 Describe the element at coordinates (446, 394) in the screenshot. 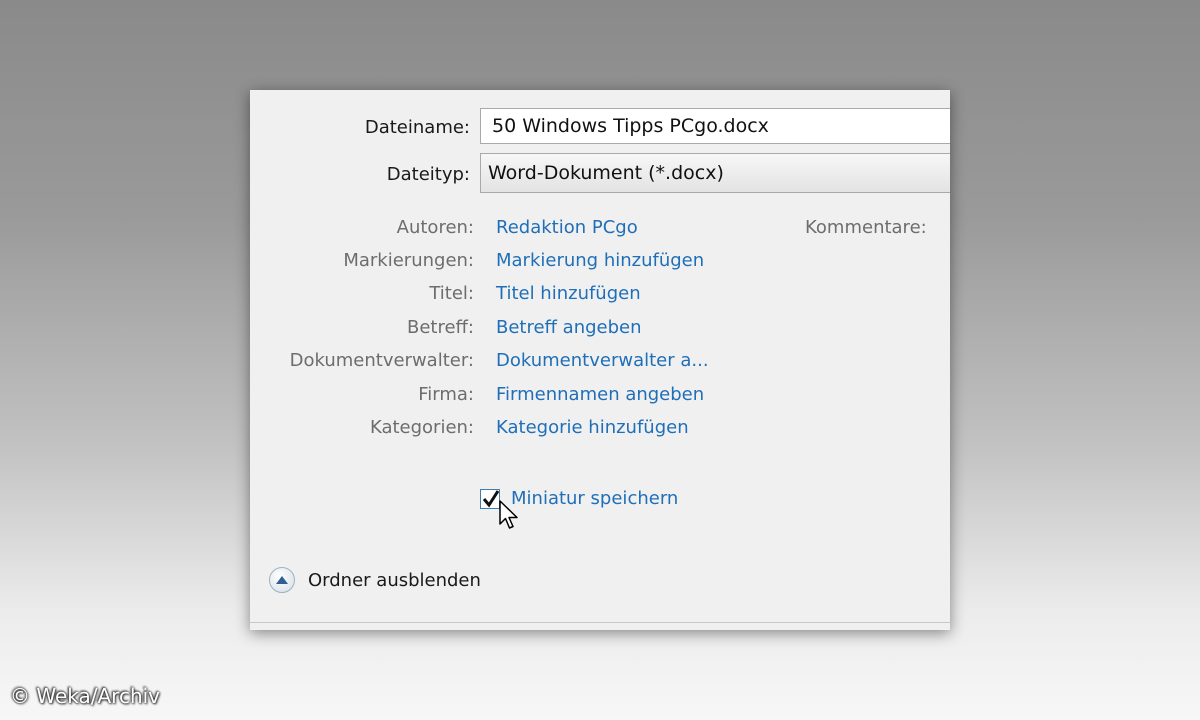

I see `company-label: Firma:` at that location.